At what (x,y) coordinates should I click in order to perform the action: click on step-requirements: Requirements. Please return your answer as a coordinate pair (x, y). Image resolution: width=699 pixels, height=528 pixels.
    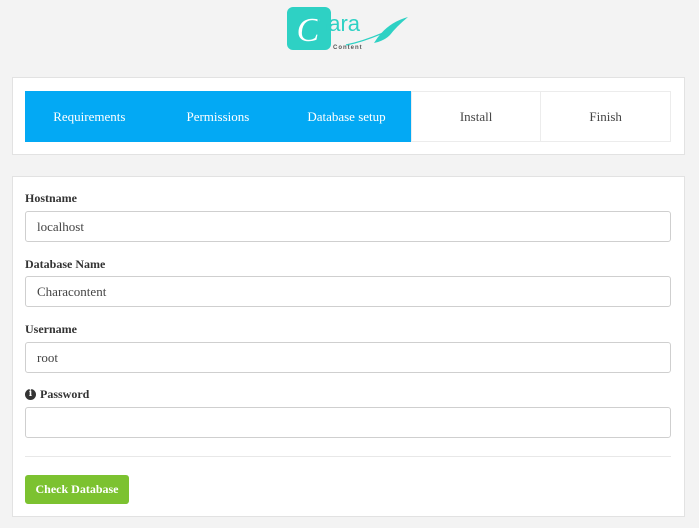
    Looking at the image, I should click on (89, 116).